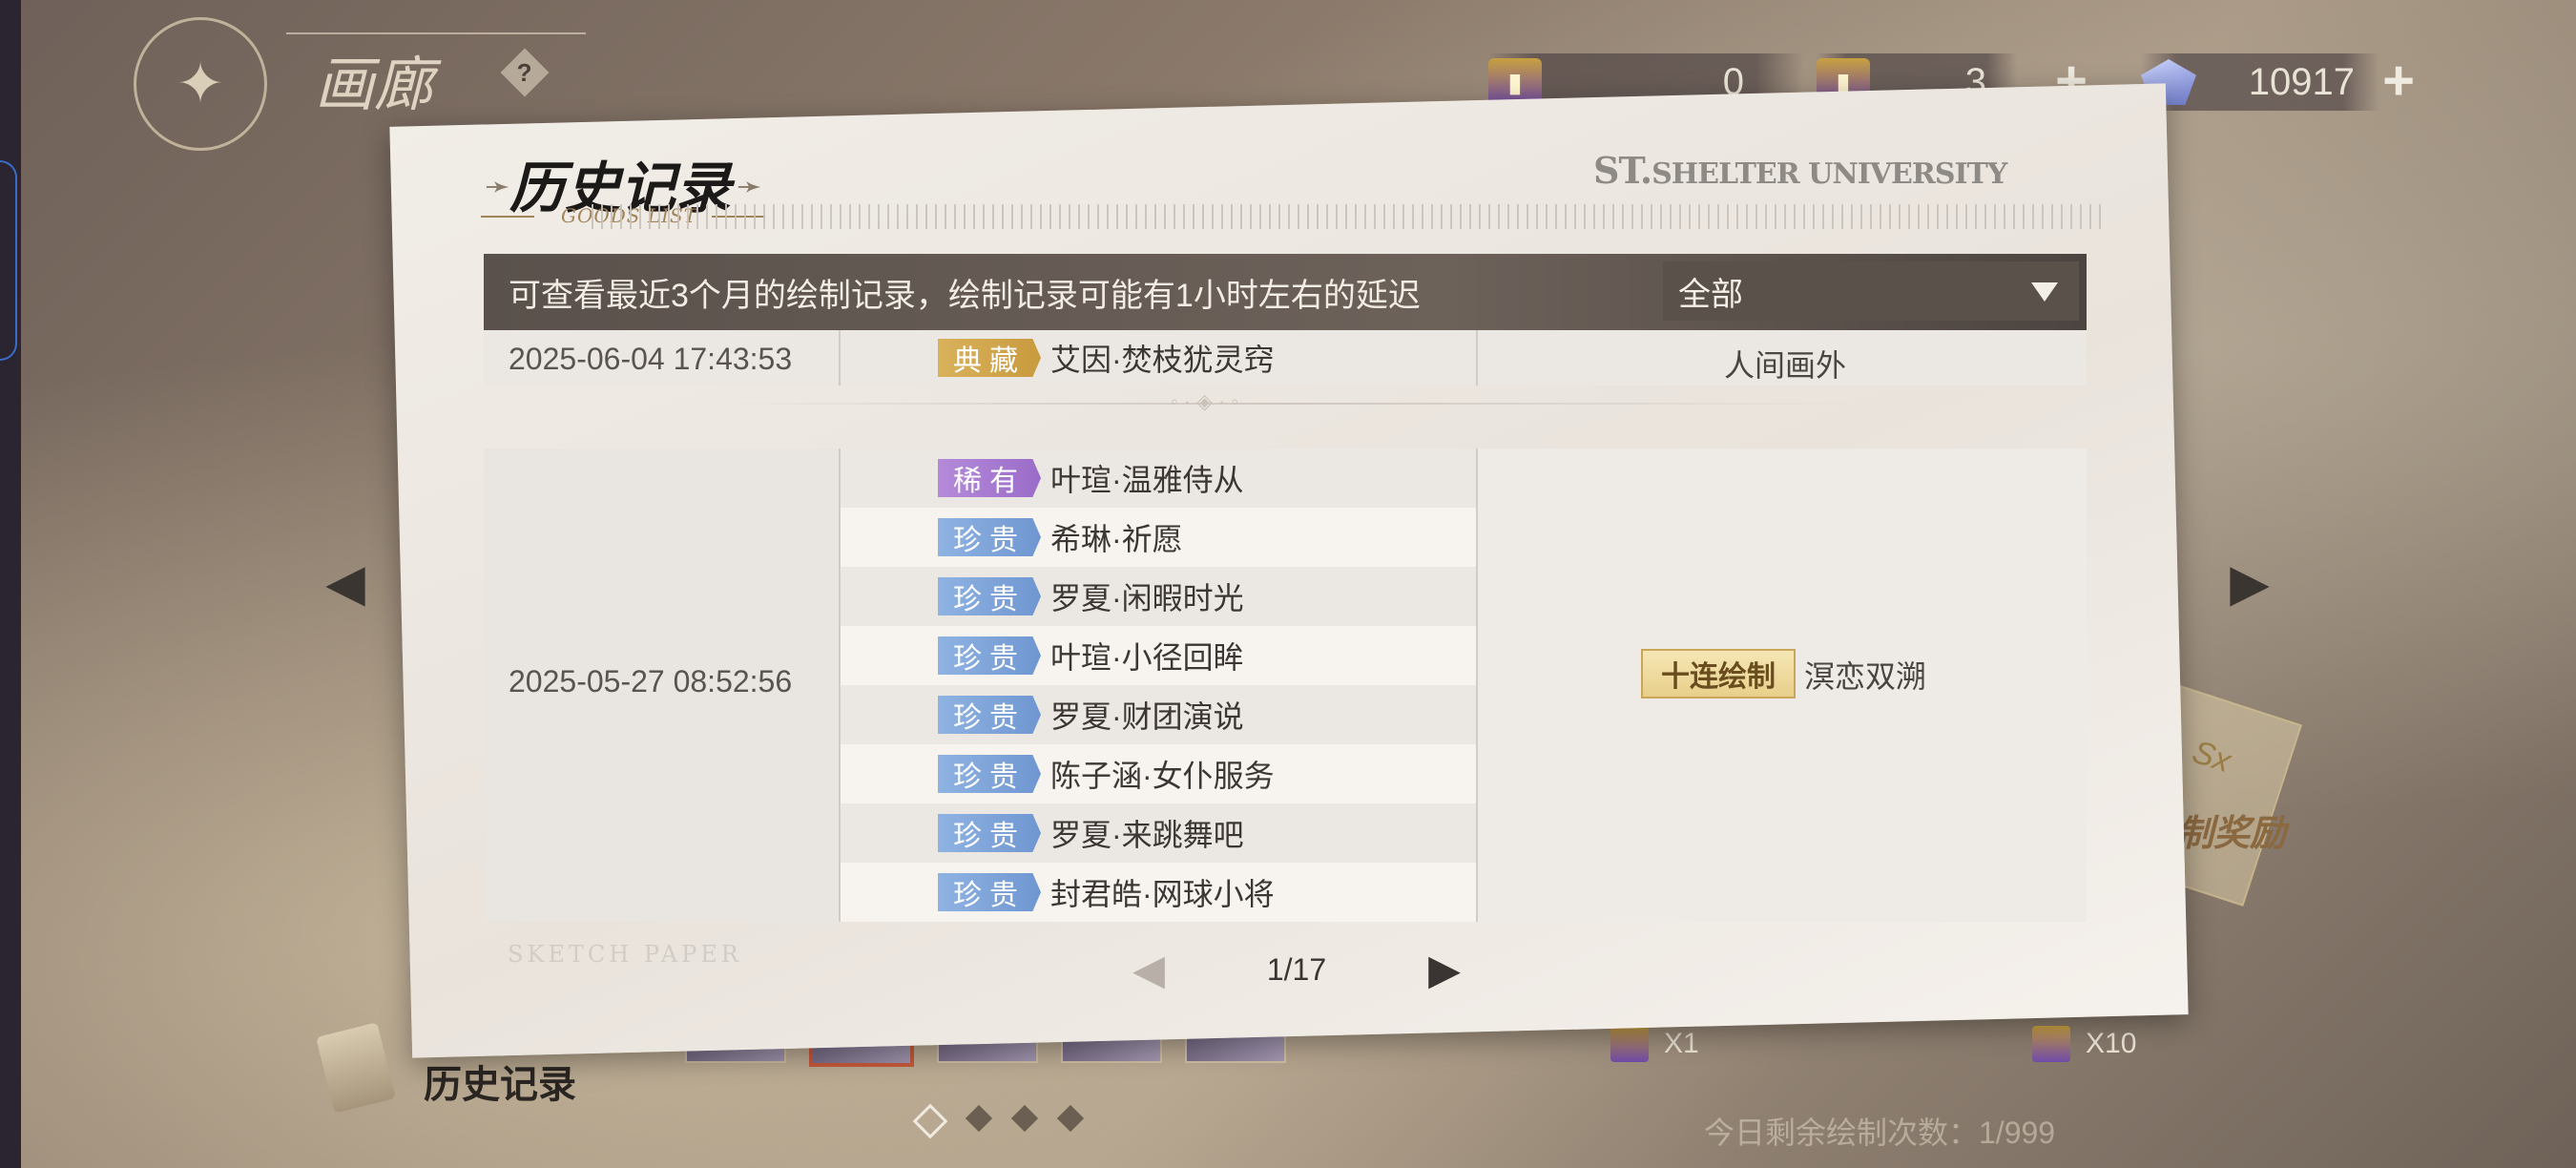  I want to click on add-gem-button: +, so click(2398, 81).